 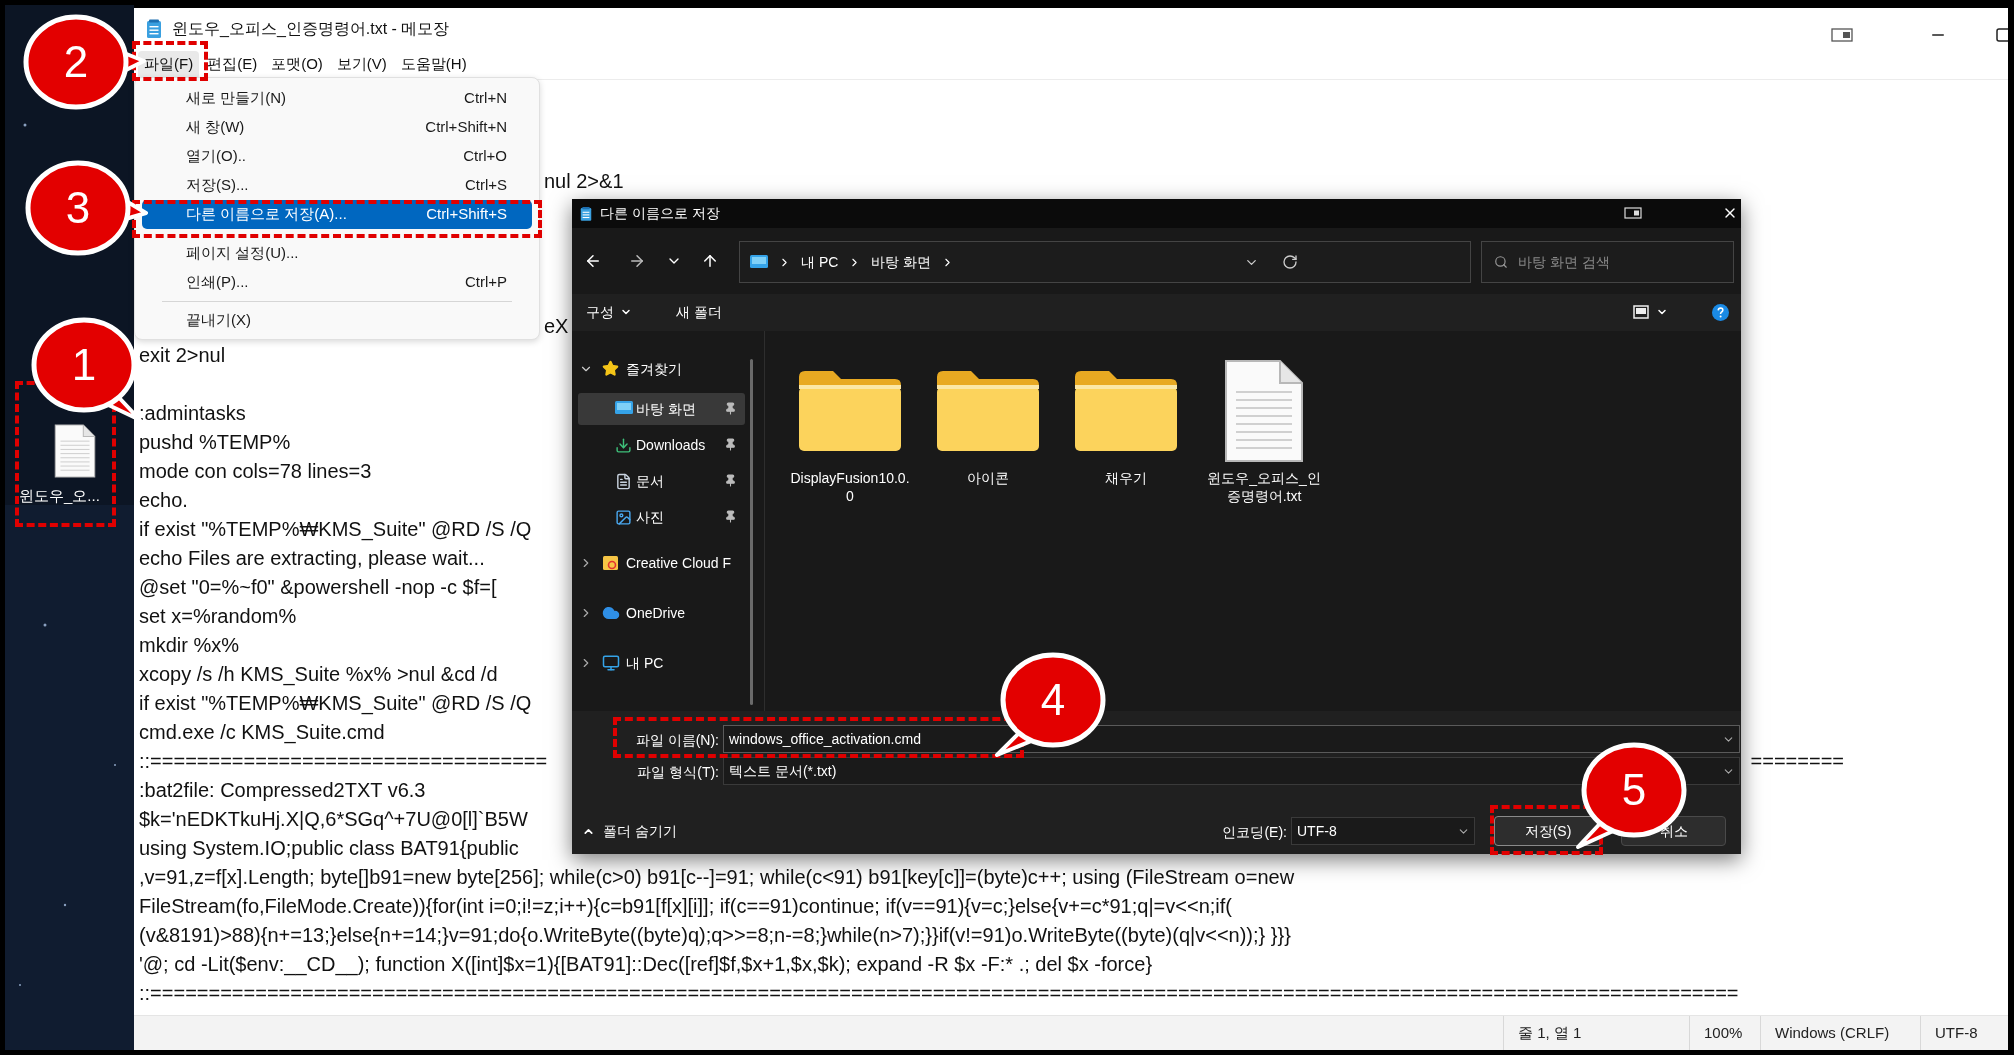 I want to click on menu-item-label: 새 창(W), so click(x=215, y=127).